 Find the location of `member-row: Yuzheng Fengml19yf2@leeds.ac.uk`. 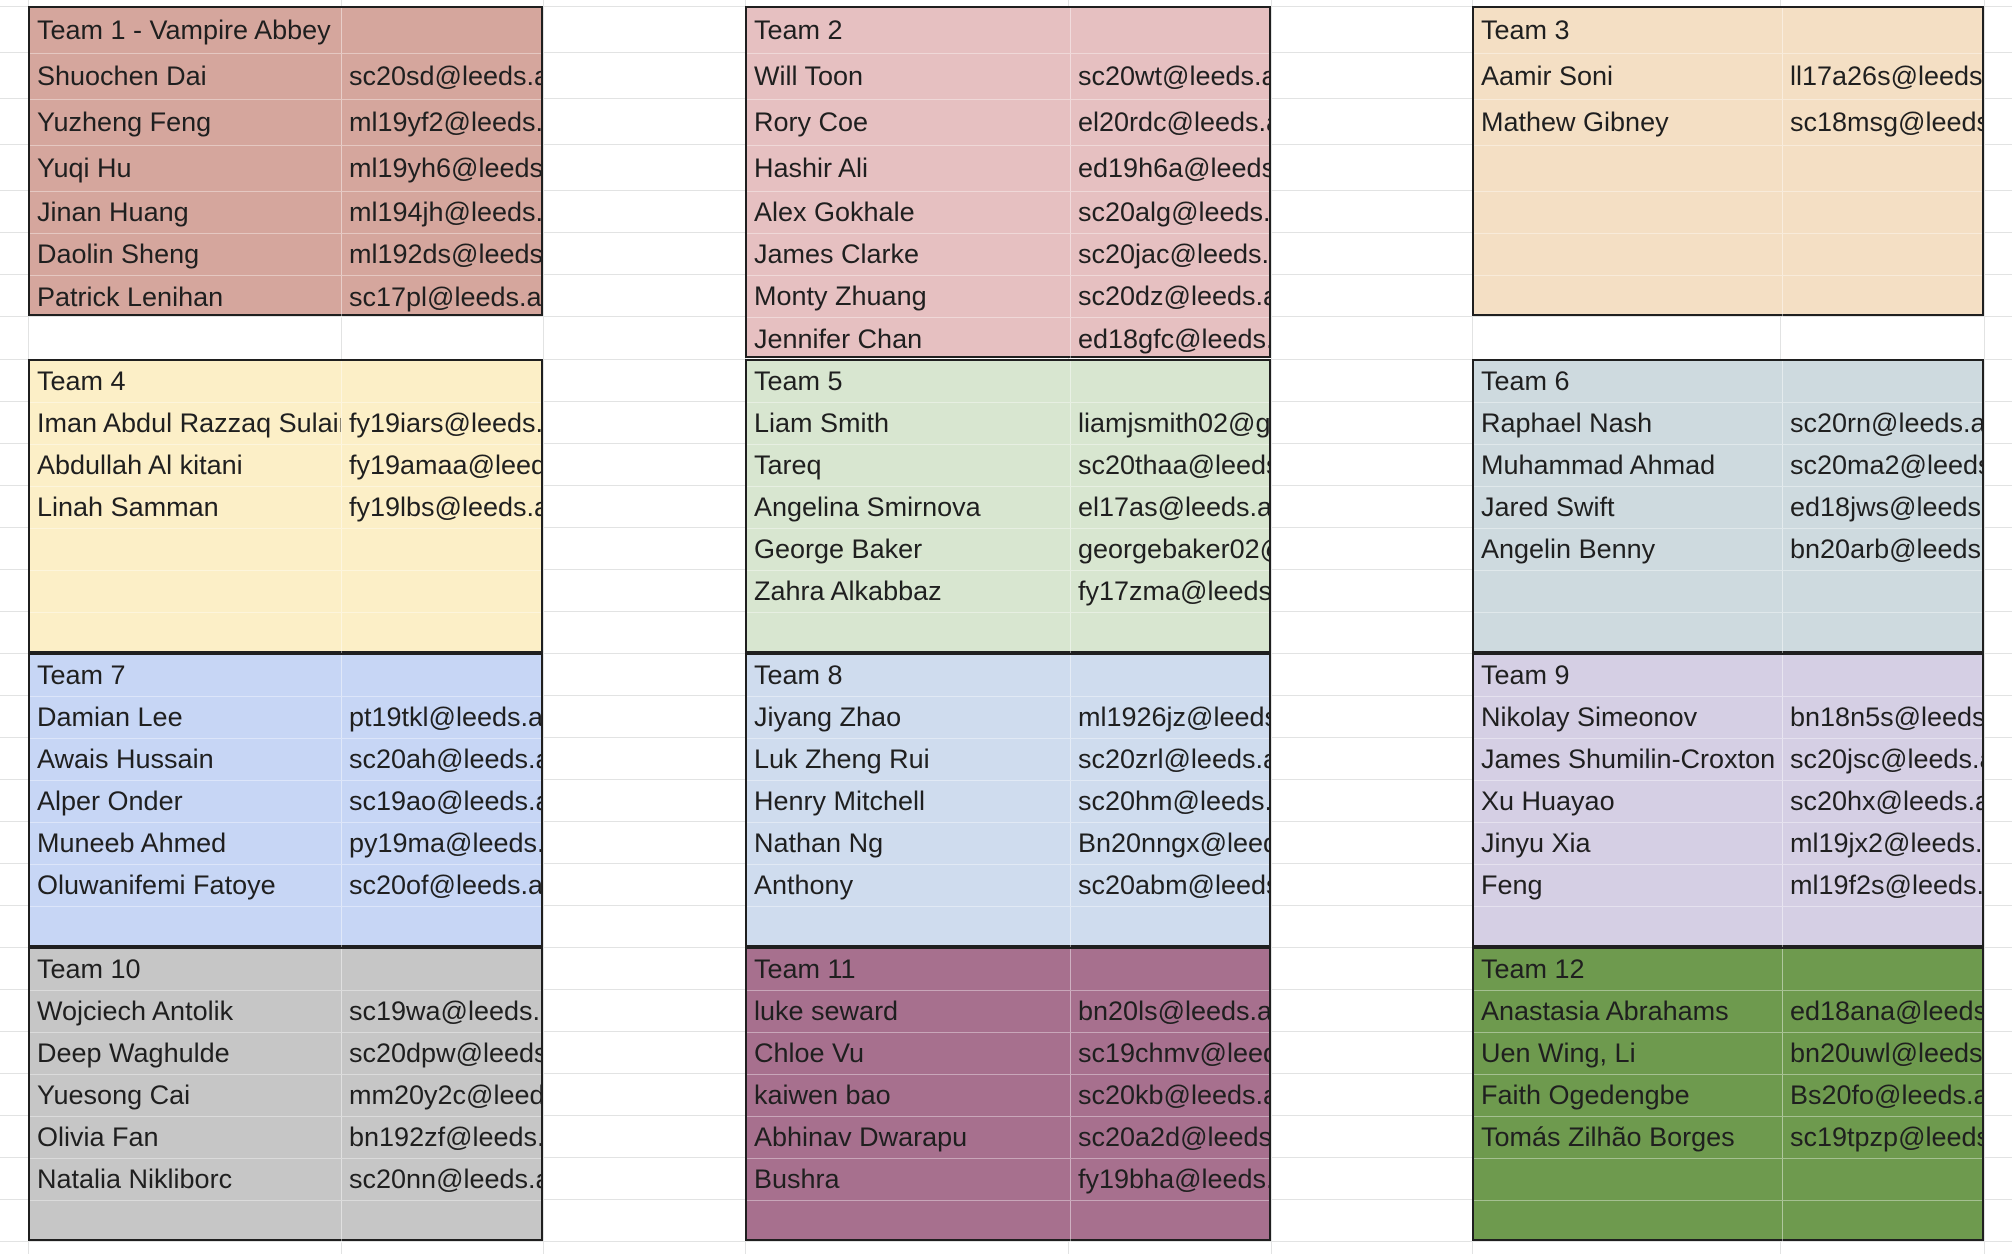

member-row: Yuzheng Fengml19yf2@leeds.ac.uk is located at coordinates (285, 123).